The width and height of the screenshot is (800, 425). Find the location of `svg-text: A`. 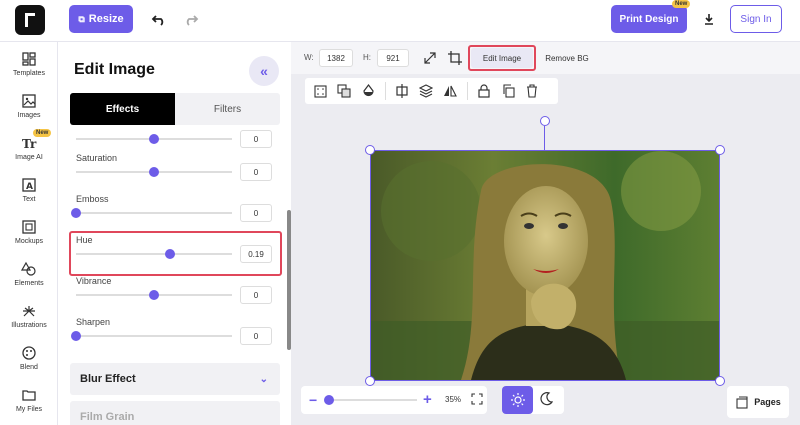

svg-text: A is located at coordinates (29, 187).